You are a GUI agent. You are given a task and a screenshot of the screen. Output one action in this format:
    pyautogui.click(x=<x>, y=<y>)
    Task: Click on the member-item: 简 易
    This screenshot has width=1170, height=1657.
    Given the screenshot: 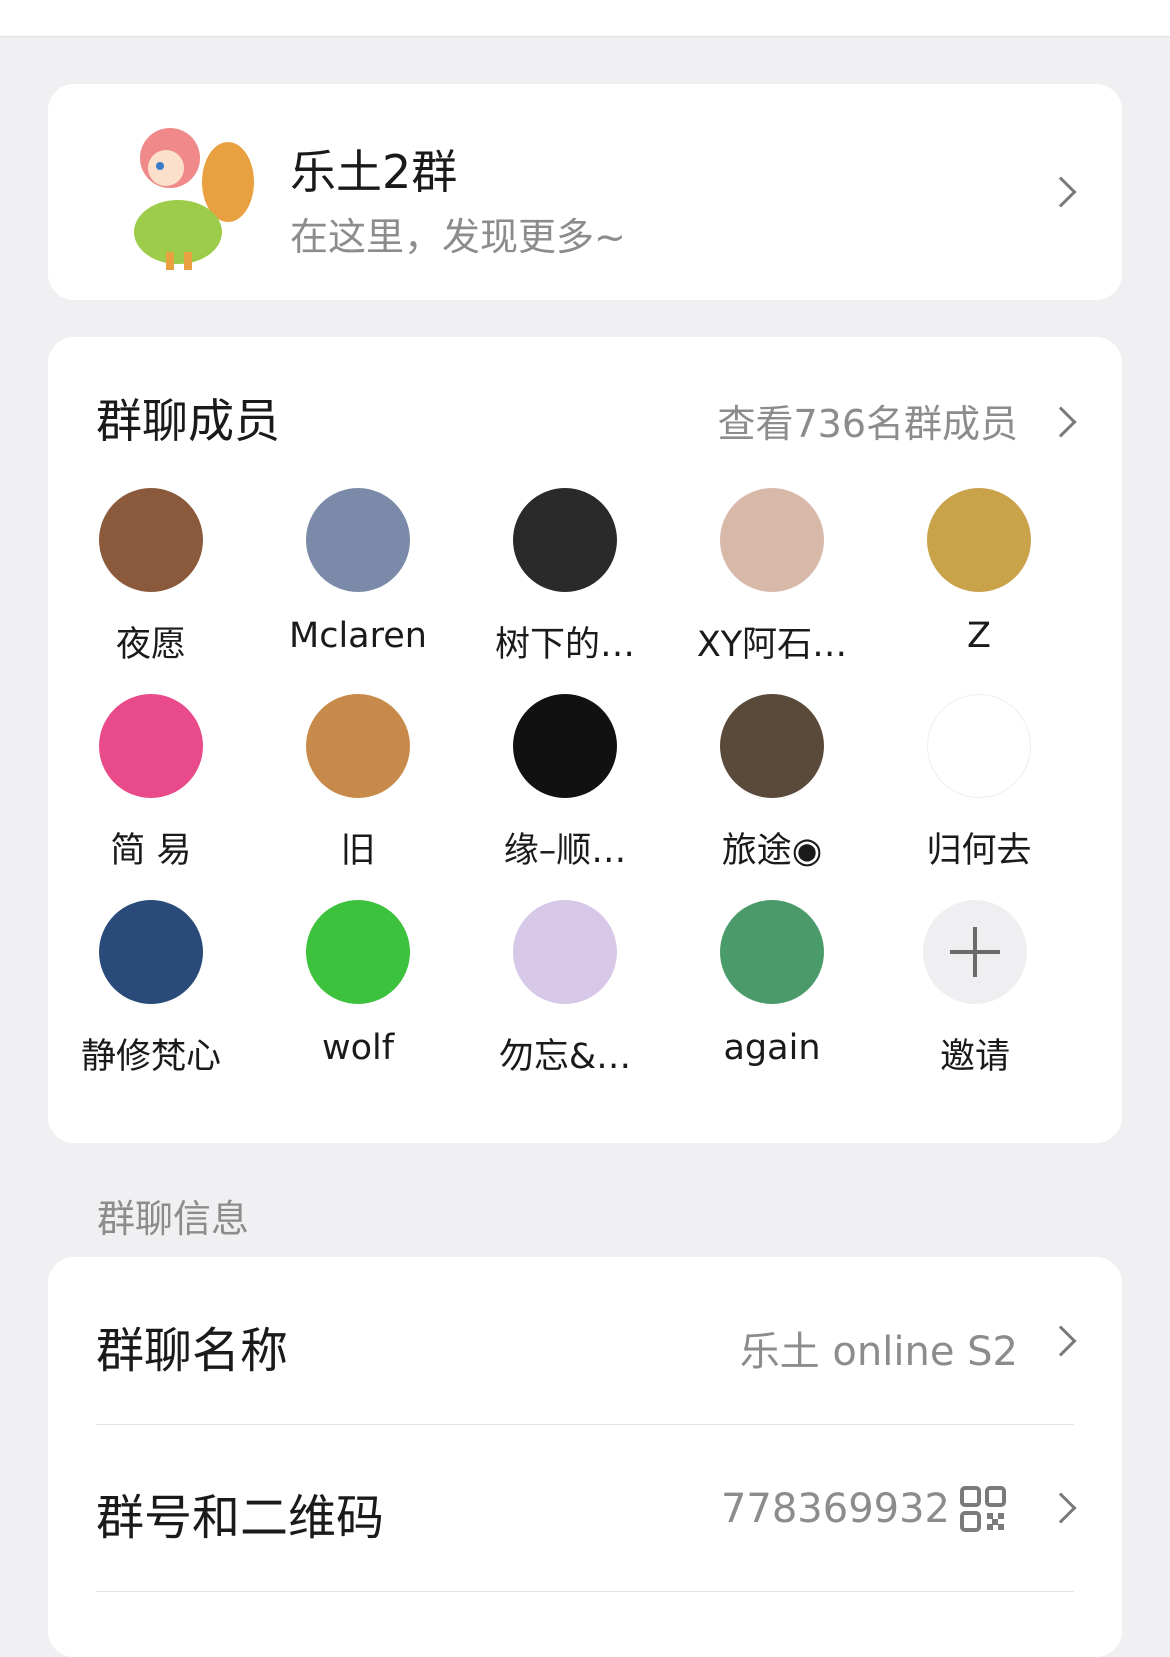 What is the action you would take?
    pyautogui.click(x=151, y=783)
    